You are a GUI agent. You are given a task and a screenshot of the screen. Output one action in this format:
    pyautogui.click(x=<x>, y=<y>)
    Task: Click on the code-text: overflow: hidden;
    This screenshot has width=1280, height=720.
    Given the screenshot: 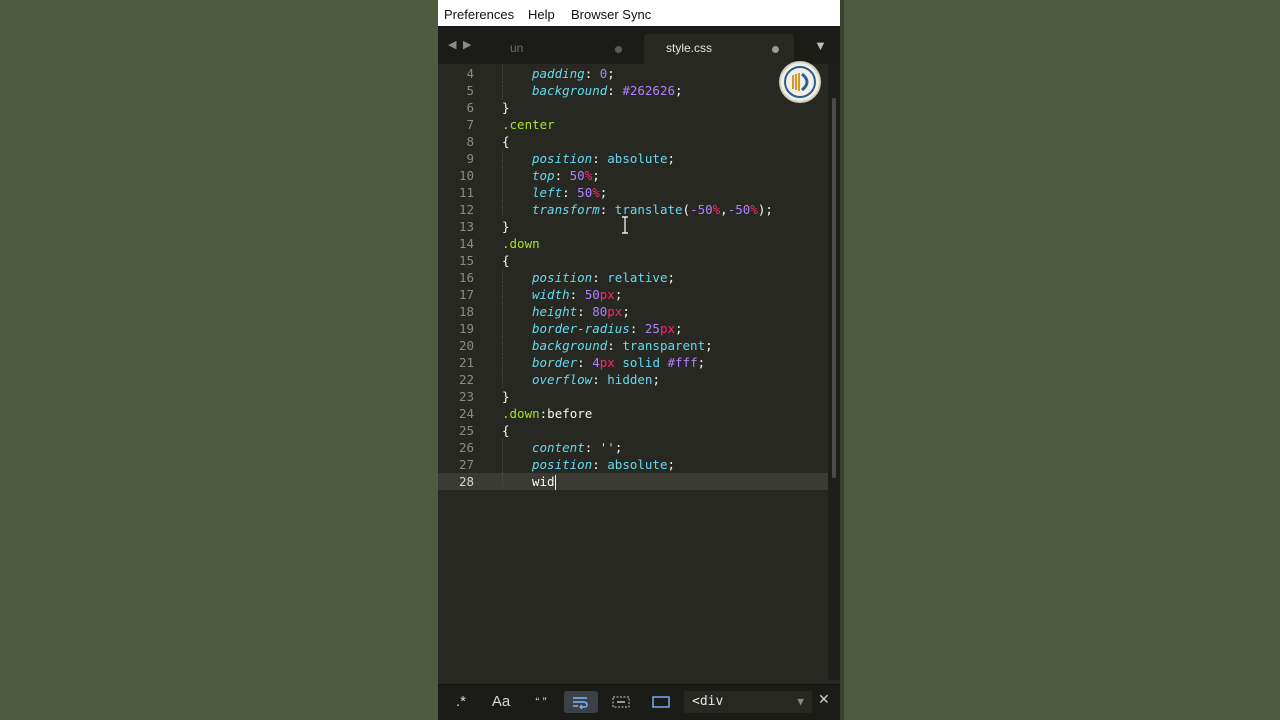 What is the action you would take?
    pyautogui.click(x=596, y=379)
    